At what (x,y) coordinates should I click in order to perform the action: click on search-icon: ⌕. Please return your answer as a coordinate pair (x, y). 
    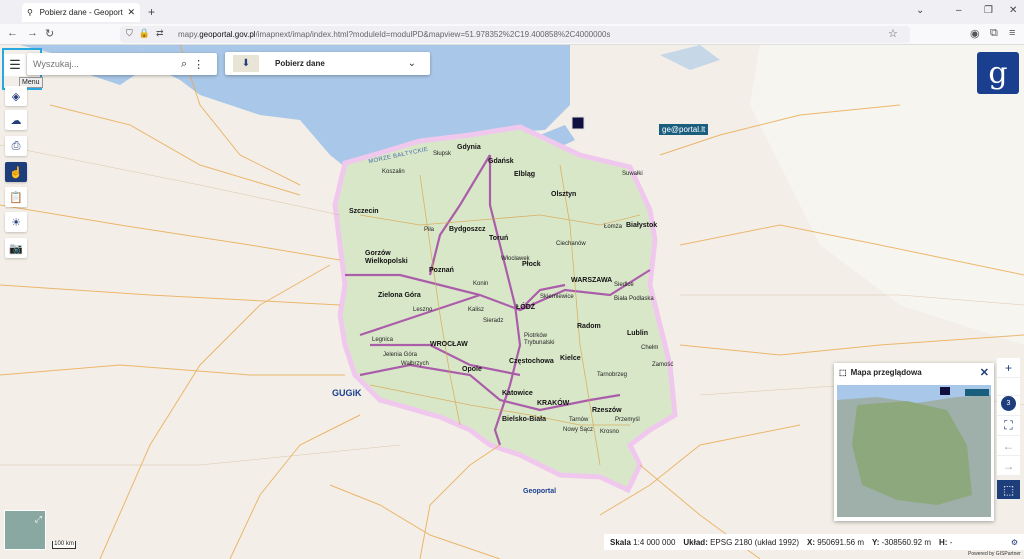
    Looking at the image, I should click on (184, 64).